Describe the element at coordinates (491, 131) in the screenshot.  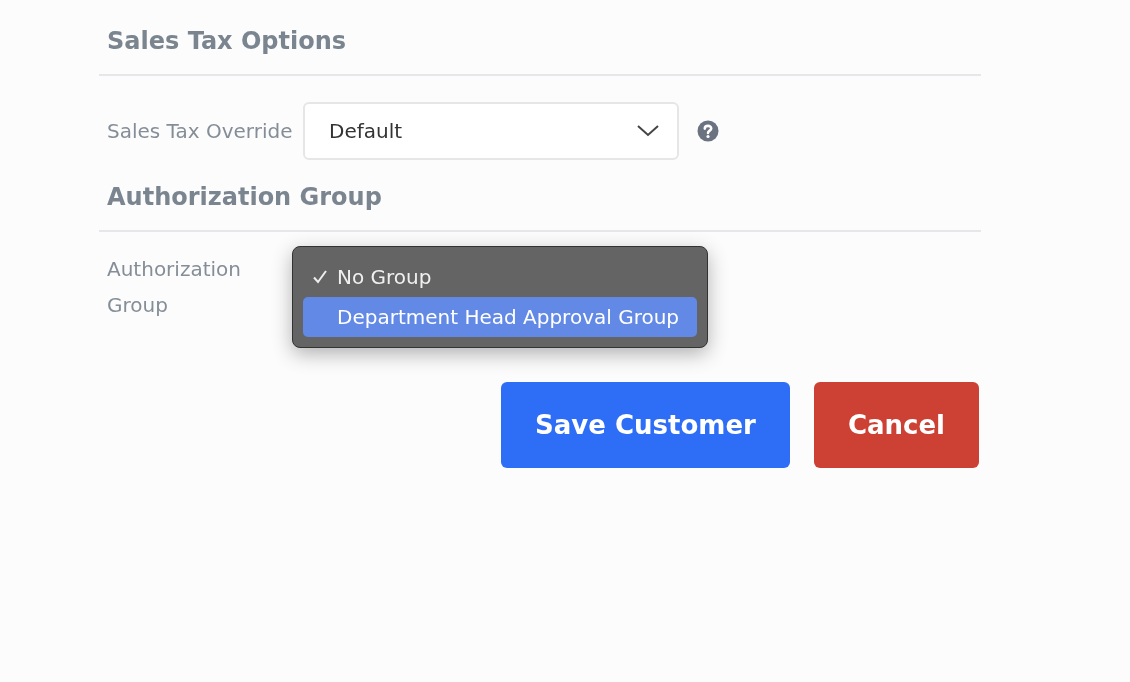
I see `select-field: Default` at that location.